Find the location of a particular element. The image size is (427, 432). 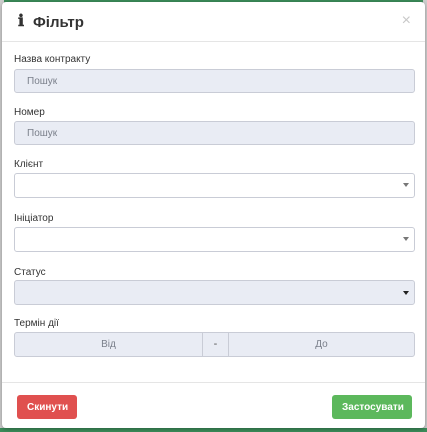

modal-footer: Скинути Застосувати is located at coordinates (213, 405).